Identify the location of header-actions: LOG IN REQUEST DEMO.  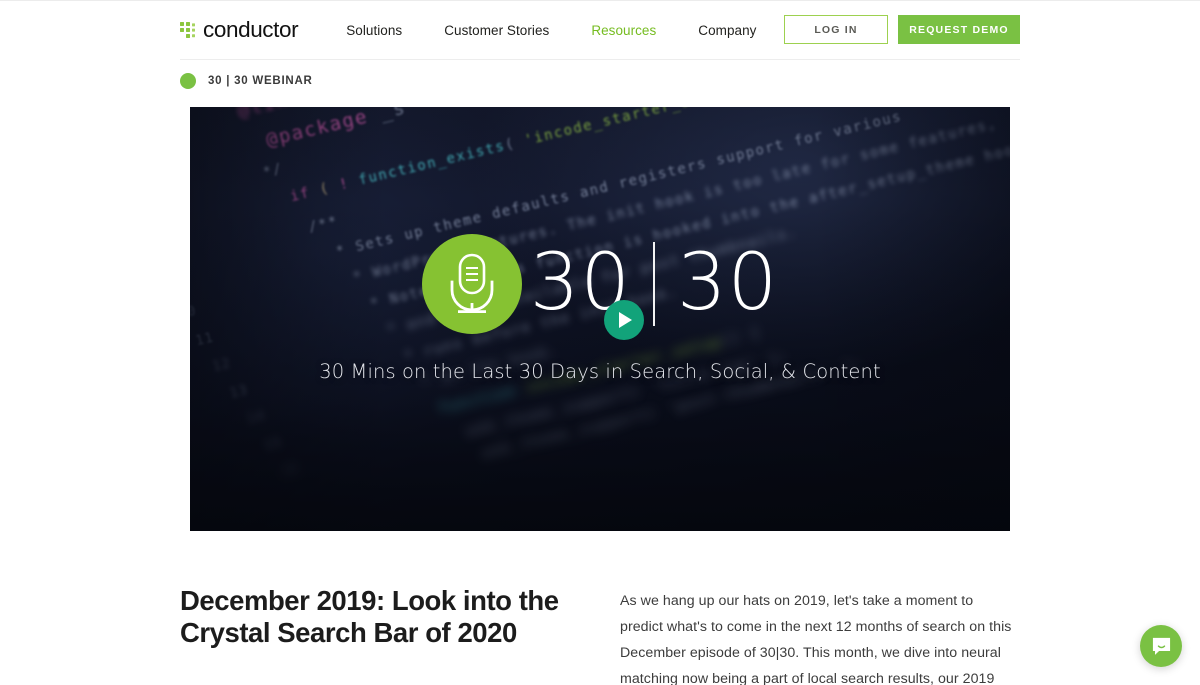
(902, 29).